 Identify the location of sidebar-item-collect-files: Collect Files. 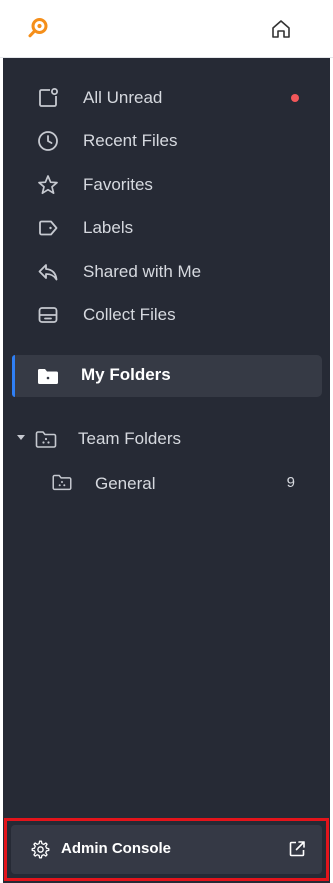
(168, 315).